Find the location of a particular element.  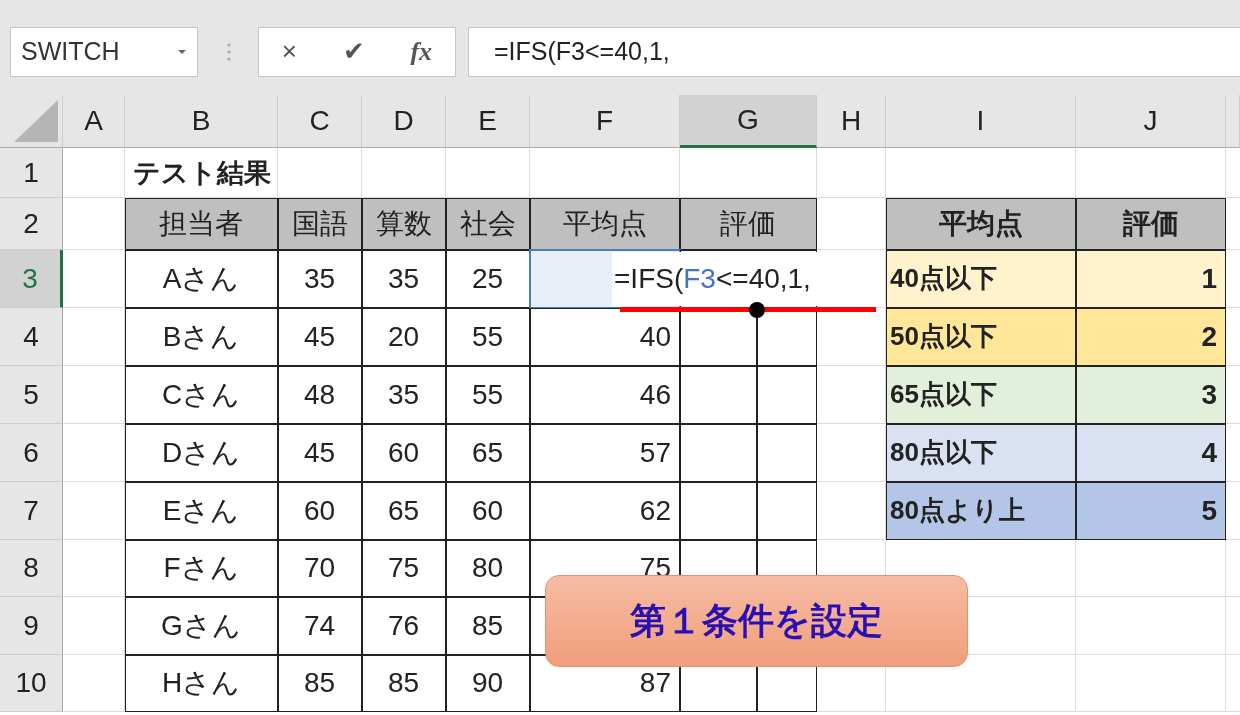

row-header: 1 is located at coordinates (31, 173).